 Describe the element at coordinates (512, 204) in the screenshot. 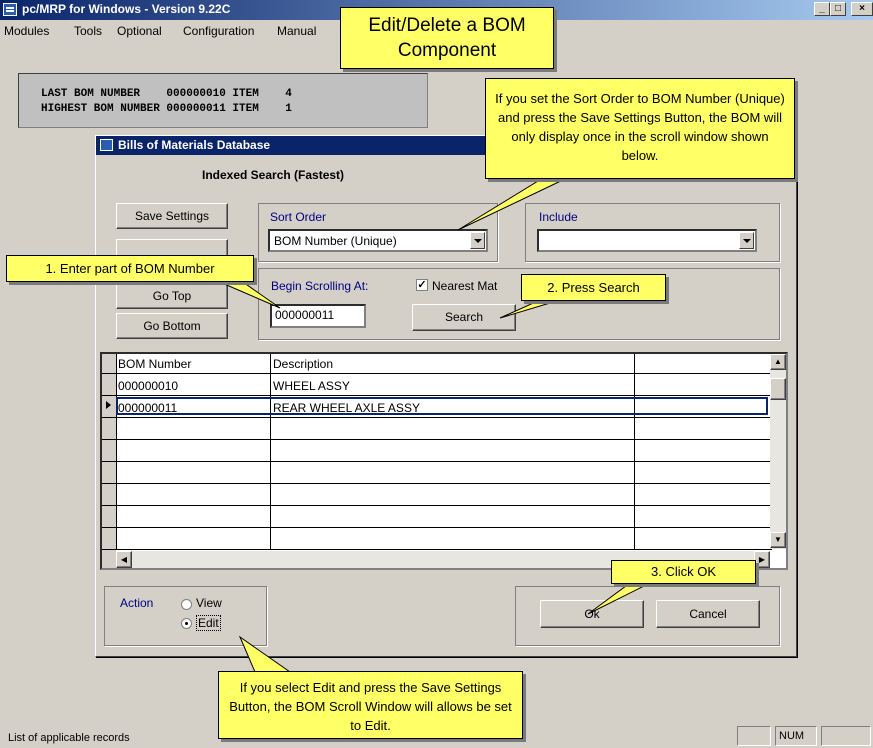

I see `sort-tip-pointer` at that location.